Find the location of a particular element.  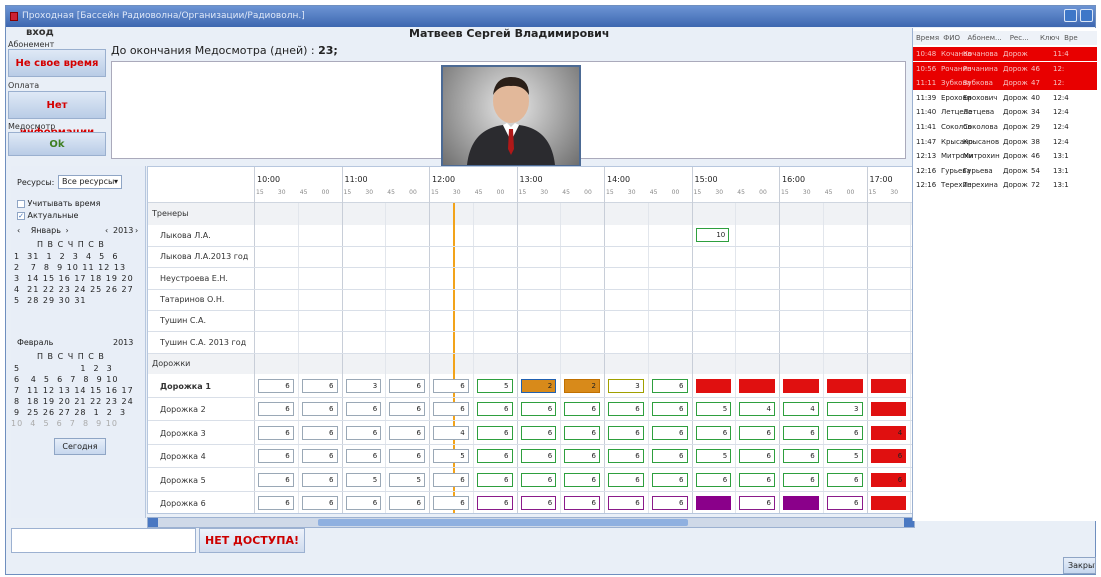

card-input is located at coordinates (103, 540).